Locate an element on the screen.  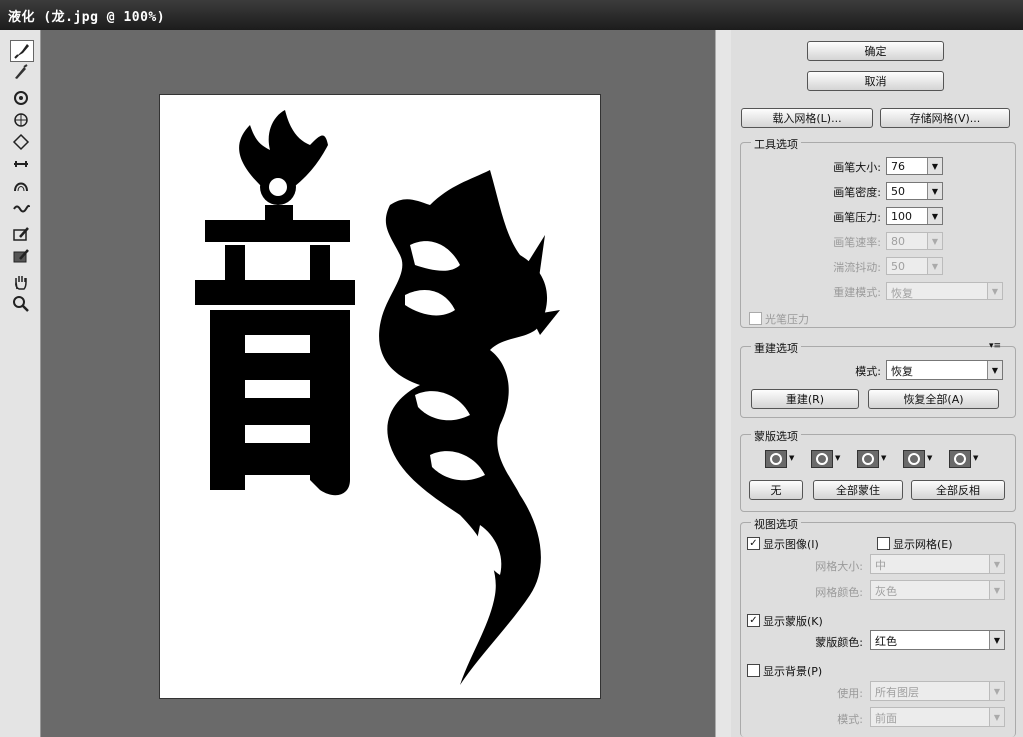
reconstruct-button: 重建(R) is located at coordinates (805, 399).